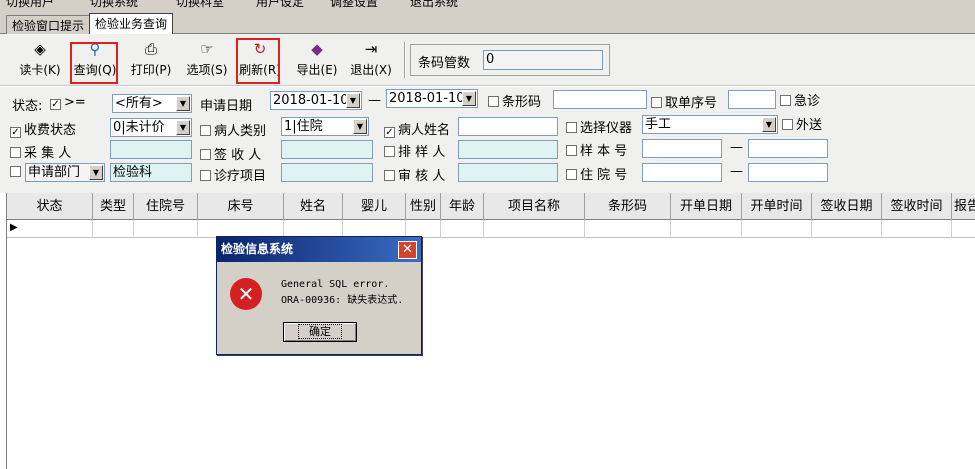 The image size is (975, 469). I want to click on instrument-select: 手工 ▼, so click(710, 124).